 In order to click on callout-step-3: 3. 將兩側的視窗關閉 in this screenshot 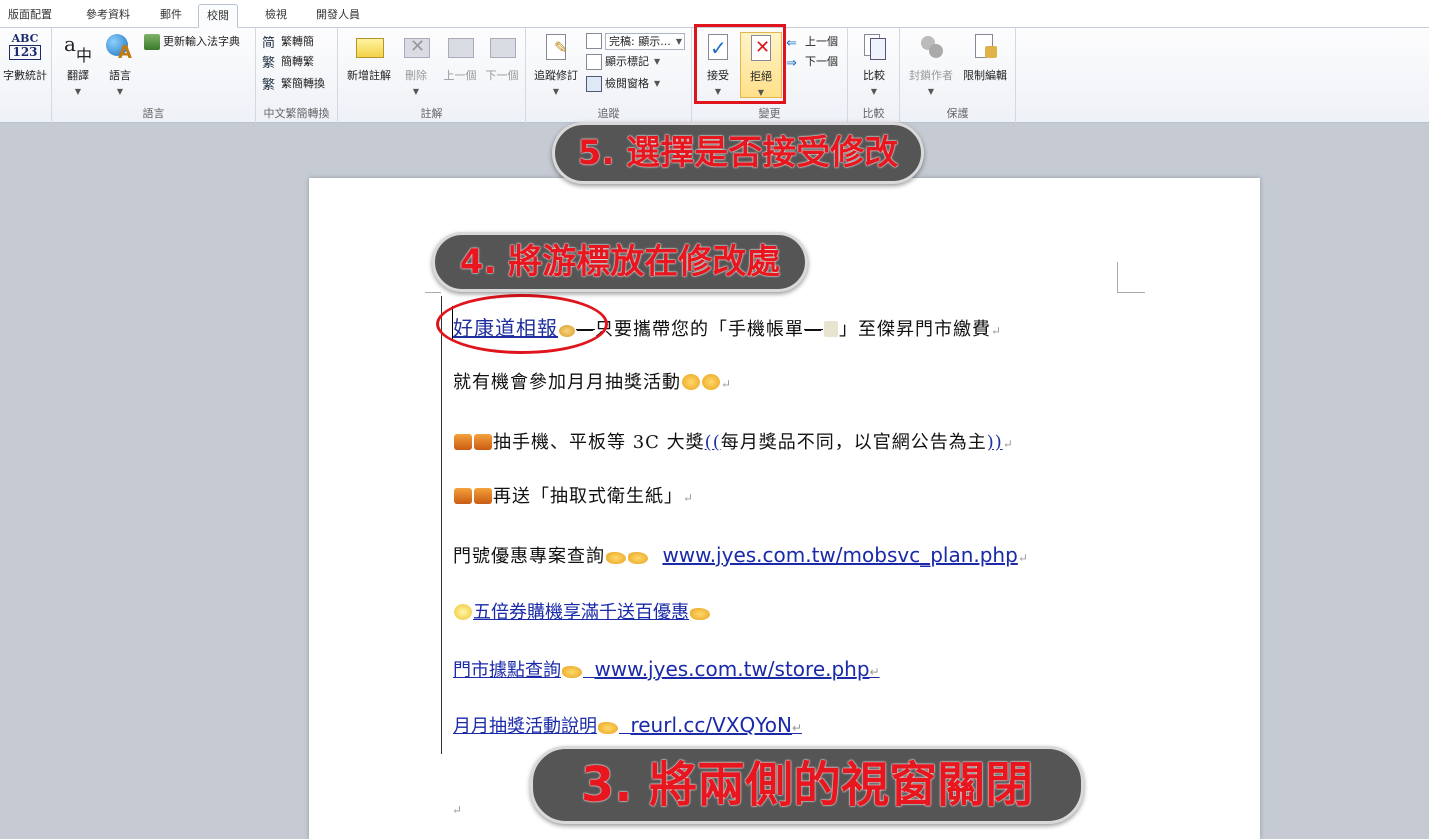, I will do `click(807, 785)`.